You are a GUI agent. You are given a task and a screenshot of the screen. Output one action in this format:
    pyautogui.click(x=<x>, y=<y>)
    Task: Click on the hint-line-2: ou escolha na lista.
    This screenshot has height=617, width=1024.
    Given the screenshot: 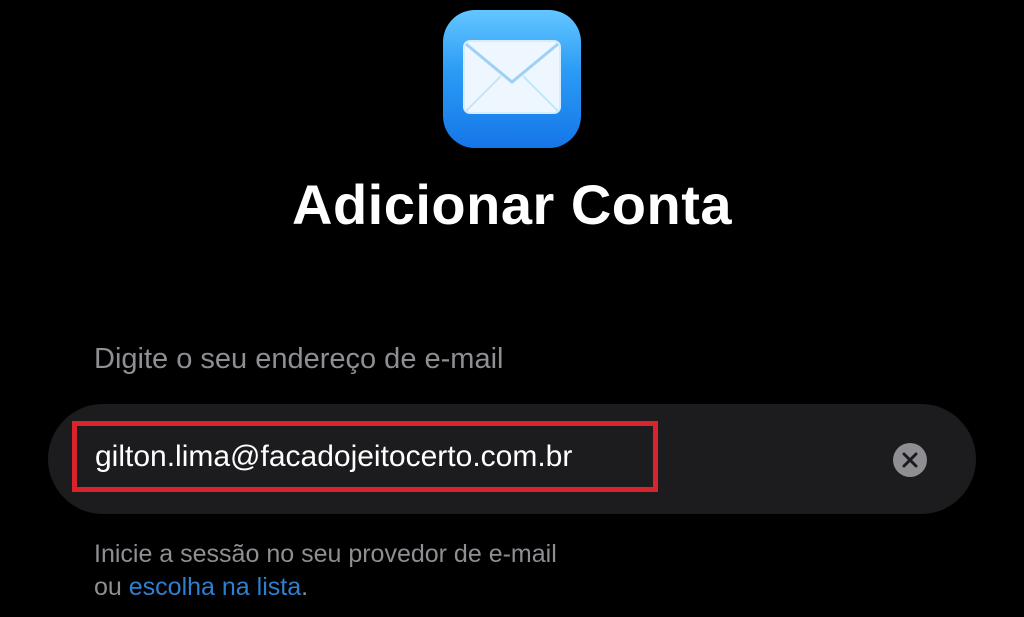 What is the action you would take?
    pyautogui.click(x=494, y=587)
    